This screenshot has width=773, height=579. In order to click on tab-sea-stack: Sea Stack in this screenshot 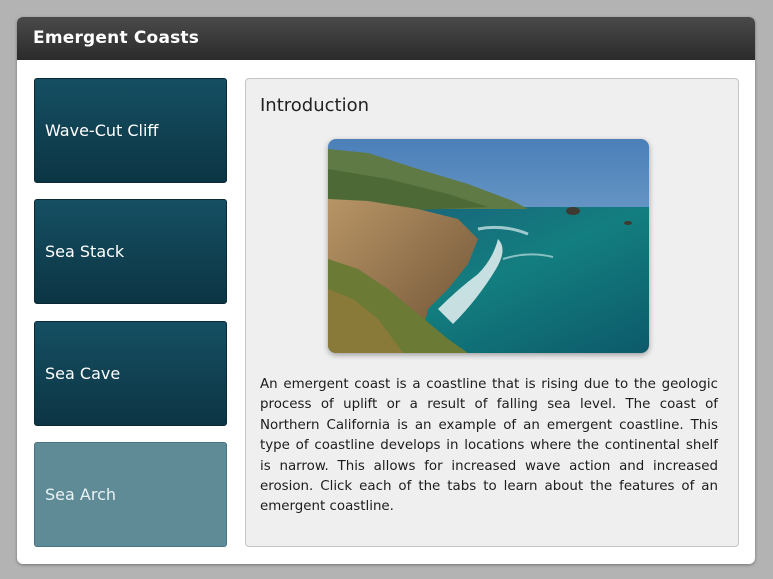, I will do `click(130, 251)`.